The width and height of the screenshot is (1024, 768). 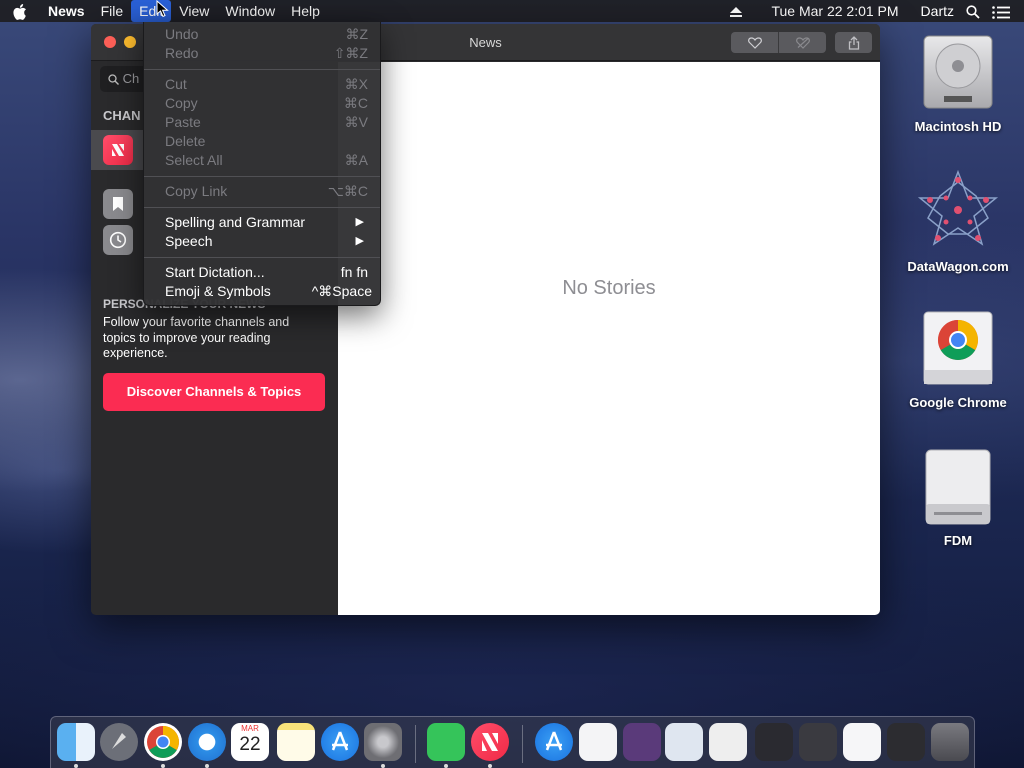 I want to click on chrome-drive-icon, so click(x=958, y=348).